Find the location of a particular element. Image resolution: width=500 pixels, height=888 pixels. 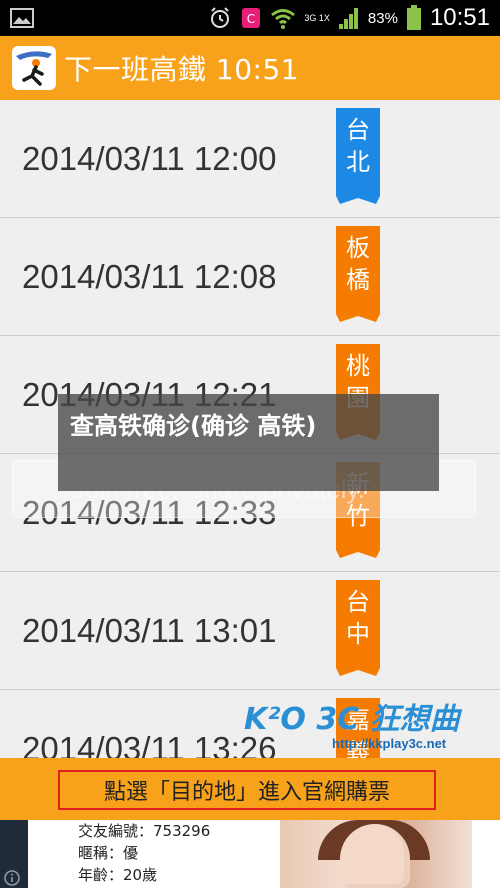

train-row: 2014/03/11 13:01 台中 is located at coordinates (250, 631).